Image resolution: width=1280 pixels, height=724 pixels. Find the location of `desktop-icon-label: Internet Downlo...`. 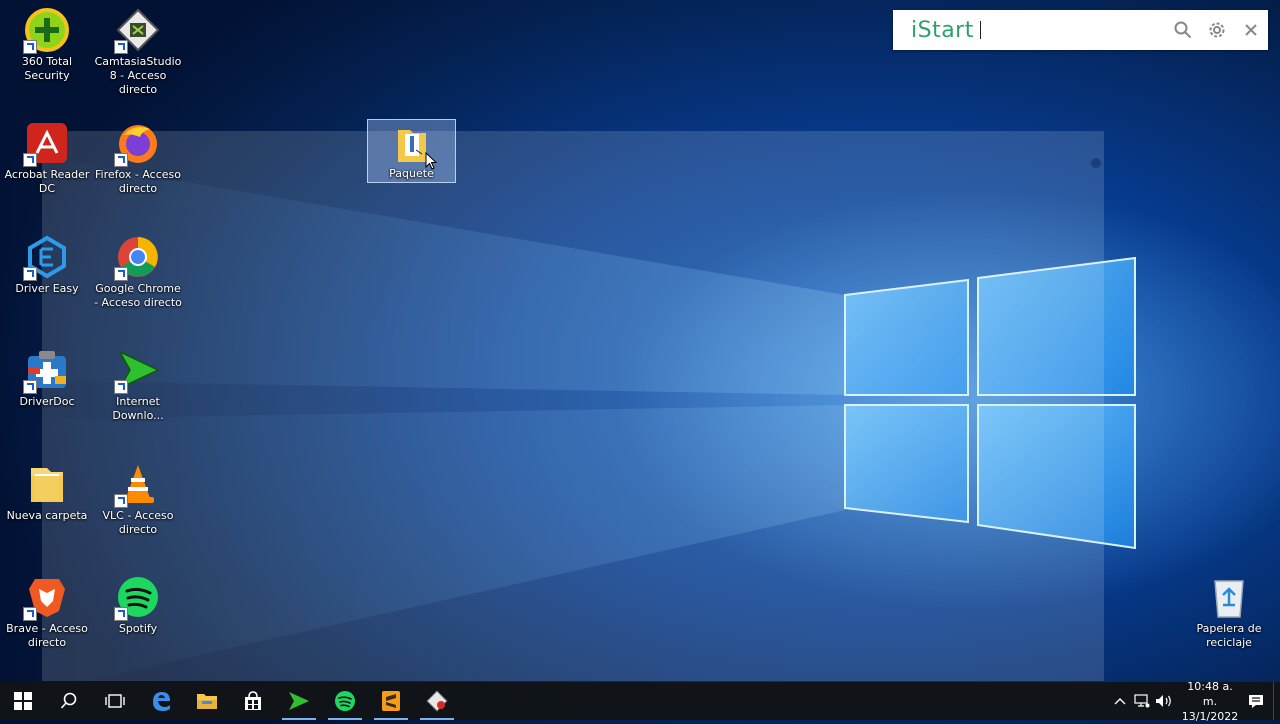

desktop-icon-label: Internet Downlo... is located at coordinates (138, 408).